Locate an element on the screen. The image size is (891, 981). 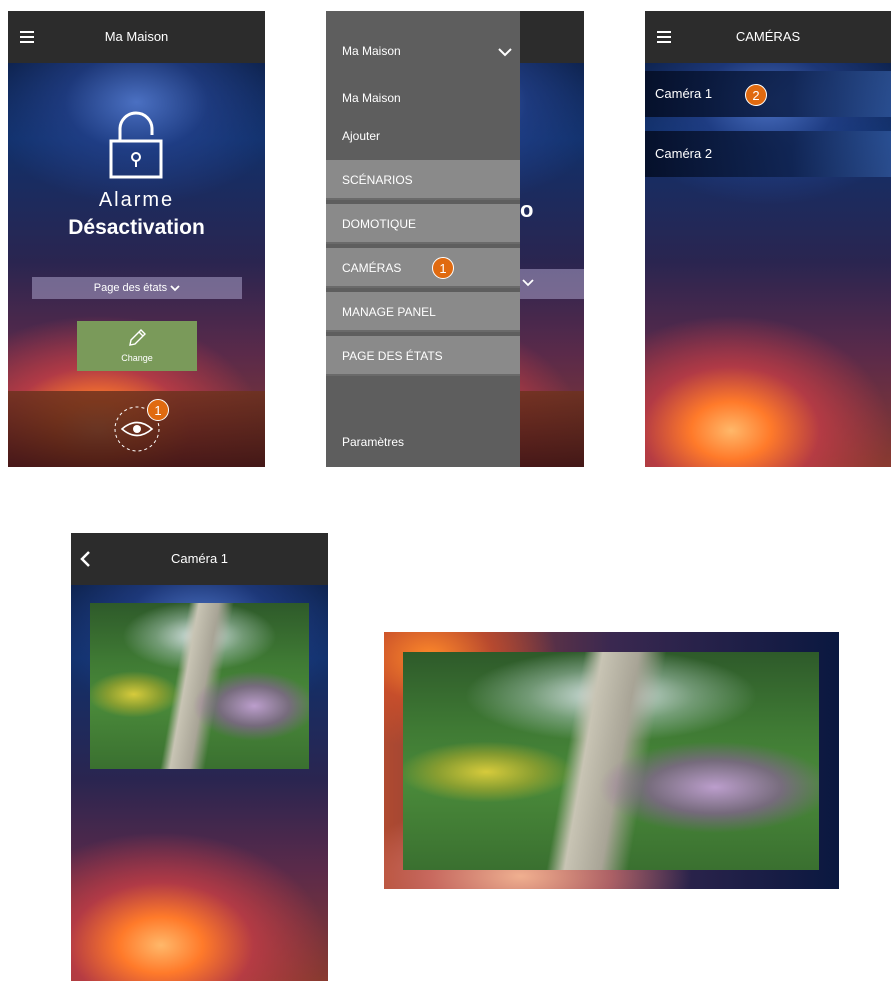
change-button: Change is located at coordinates (137, 346).